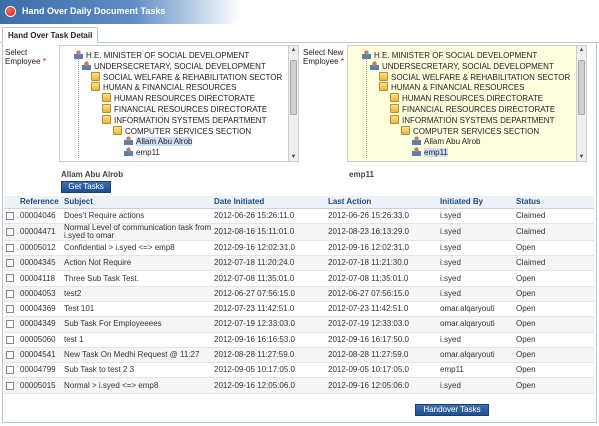 The height and width of the screenshot is (426, 599). I want to click on cell-last-action: 2012-09-16 12:02:31.0, so click(382, 248).